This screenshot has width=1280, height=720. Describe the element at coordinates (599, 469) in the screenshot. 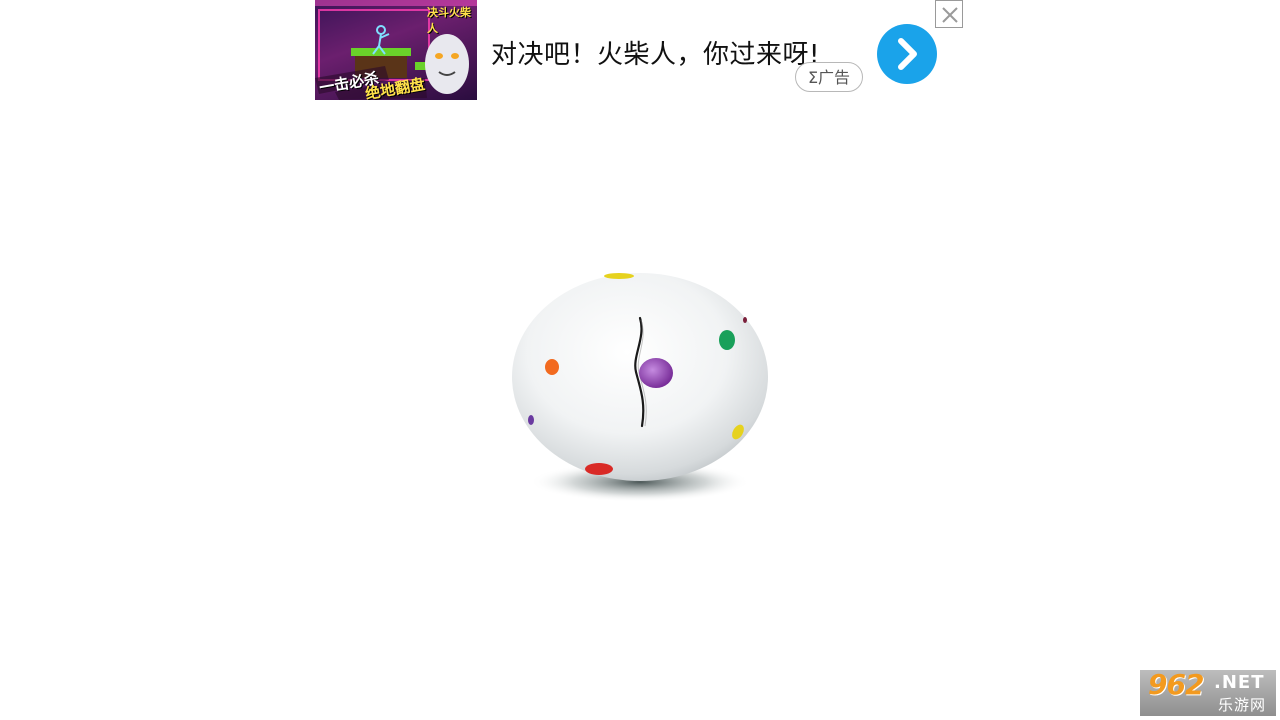

I see `egg-spot-red` at that location.